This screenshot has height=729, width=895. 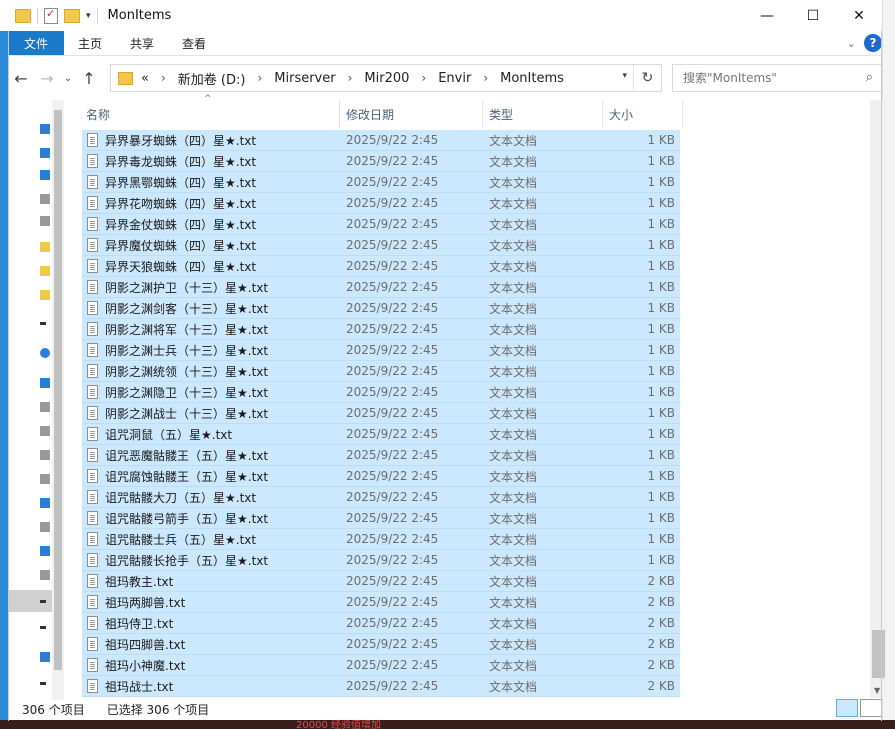 I want to click on file-list-scroll-thumb, so click(x=878, y=654).